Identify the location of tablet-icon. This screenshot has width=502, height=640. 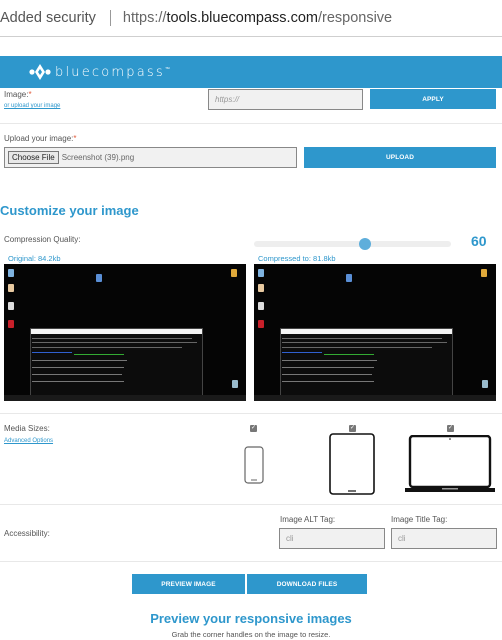
(352, 466).